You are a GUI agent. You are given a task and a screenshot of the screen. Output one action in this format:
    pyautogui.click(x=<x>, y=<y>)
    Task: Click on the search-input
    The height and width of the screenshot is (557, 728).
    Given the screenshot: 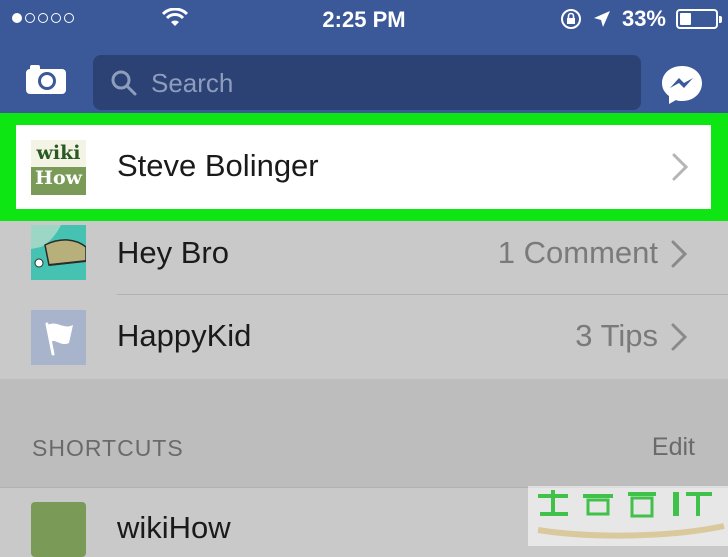 What is the action you would take?
    pyautogui.click(x=386, y=83)
    